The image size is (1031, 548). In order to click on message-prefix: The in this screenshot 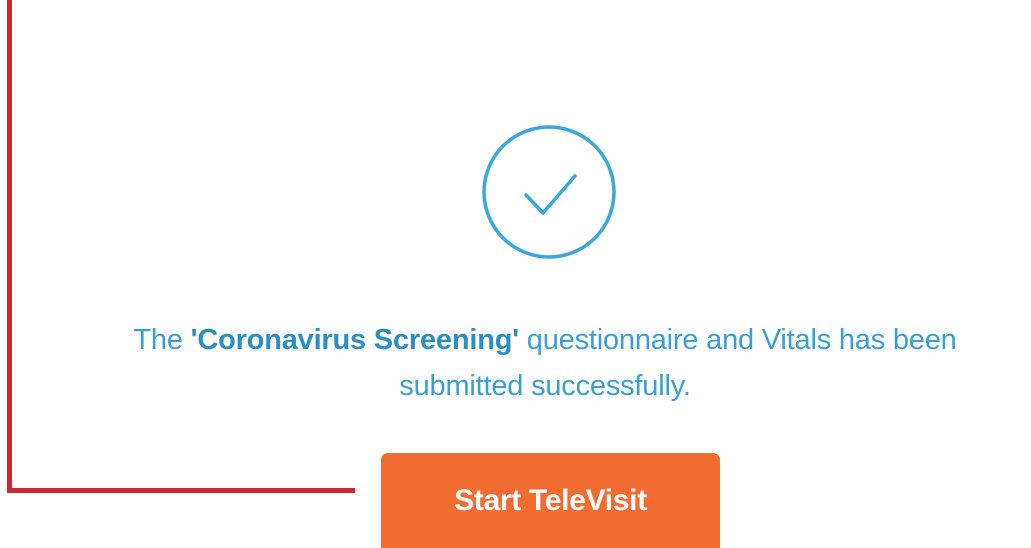, I will do `click(162, 340)`.